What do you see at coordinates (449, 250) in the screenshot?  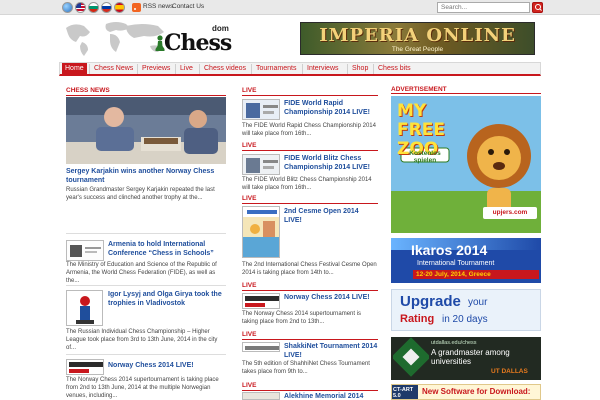 I see `ikaros-title: Ikaros 2014` at bounding box center [449, 250].